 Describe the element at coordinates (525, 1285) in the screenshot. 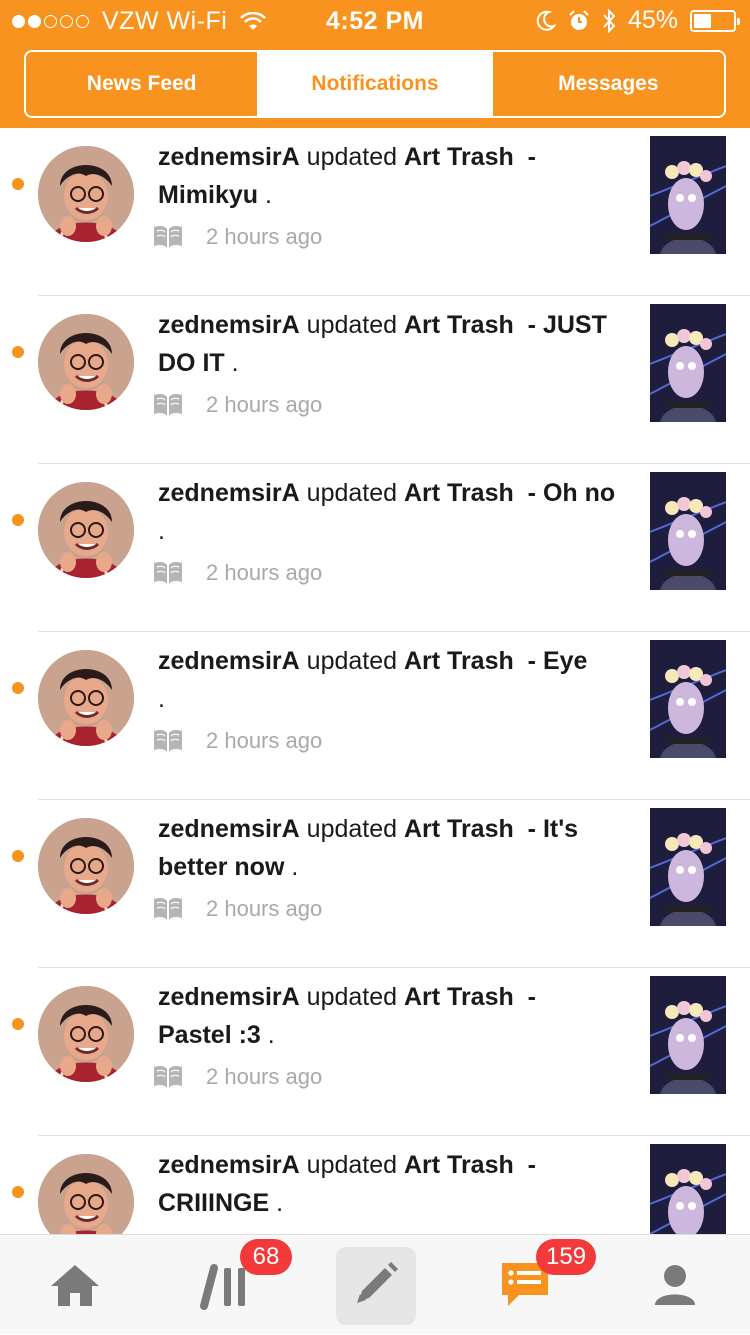

I see `nav-notifications: 159` at that location.